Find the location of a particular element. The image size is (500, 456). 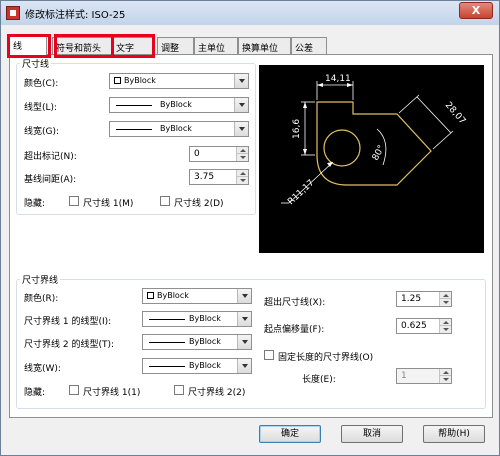

ext-lt1-value: ByBlock is located at coordinates (205, 318).